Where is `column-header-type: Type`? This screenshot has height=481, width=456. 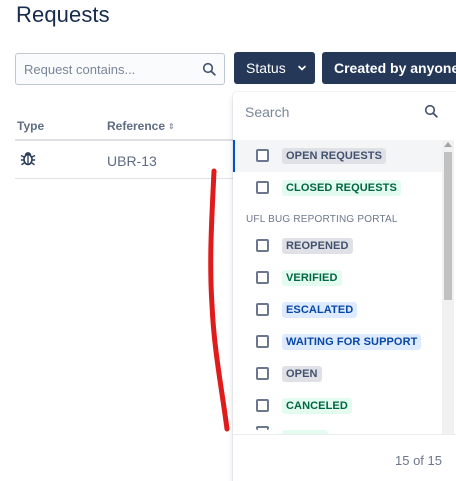
column-header-type: Type is located at coordinates (30, 126).